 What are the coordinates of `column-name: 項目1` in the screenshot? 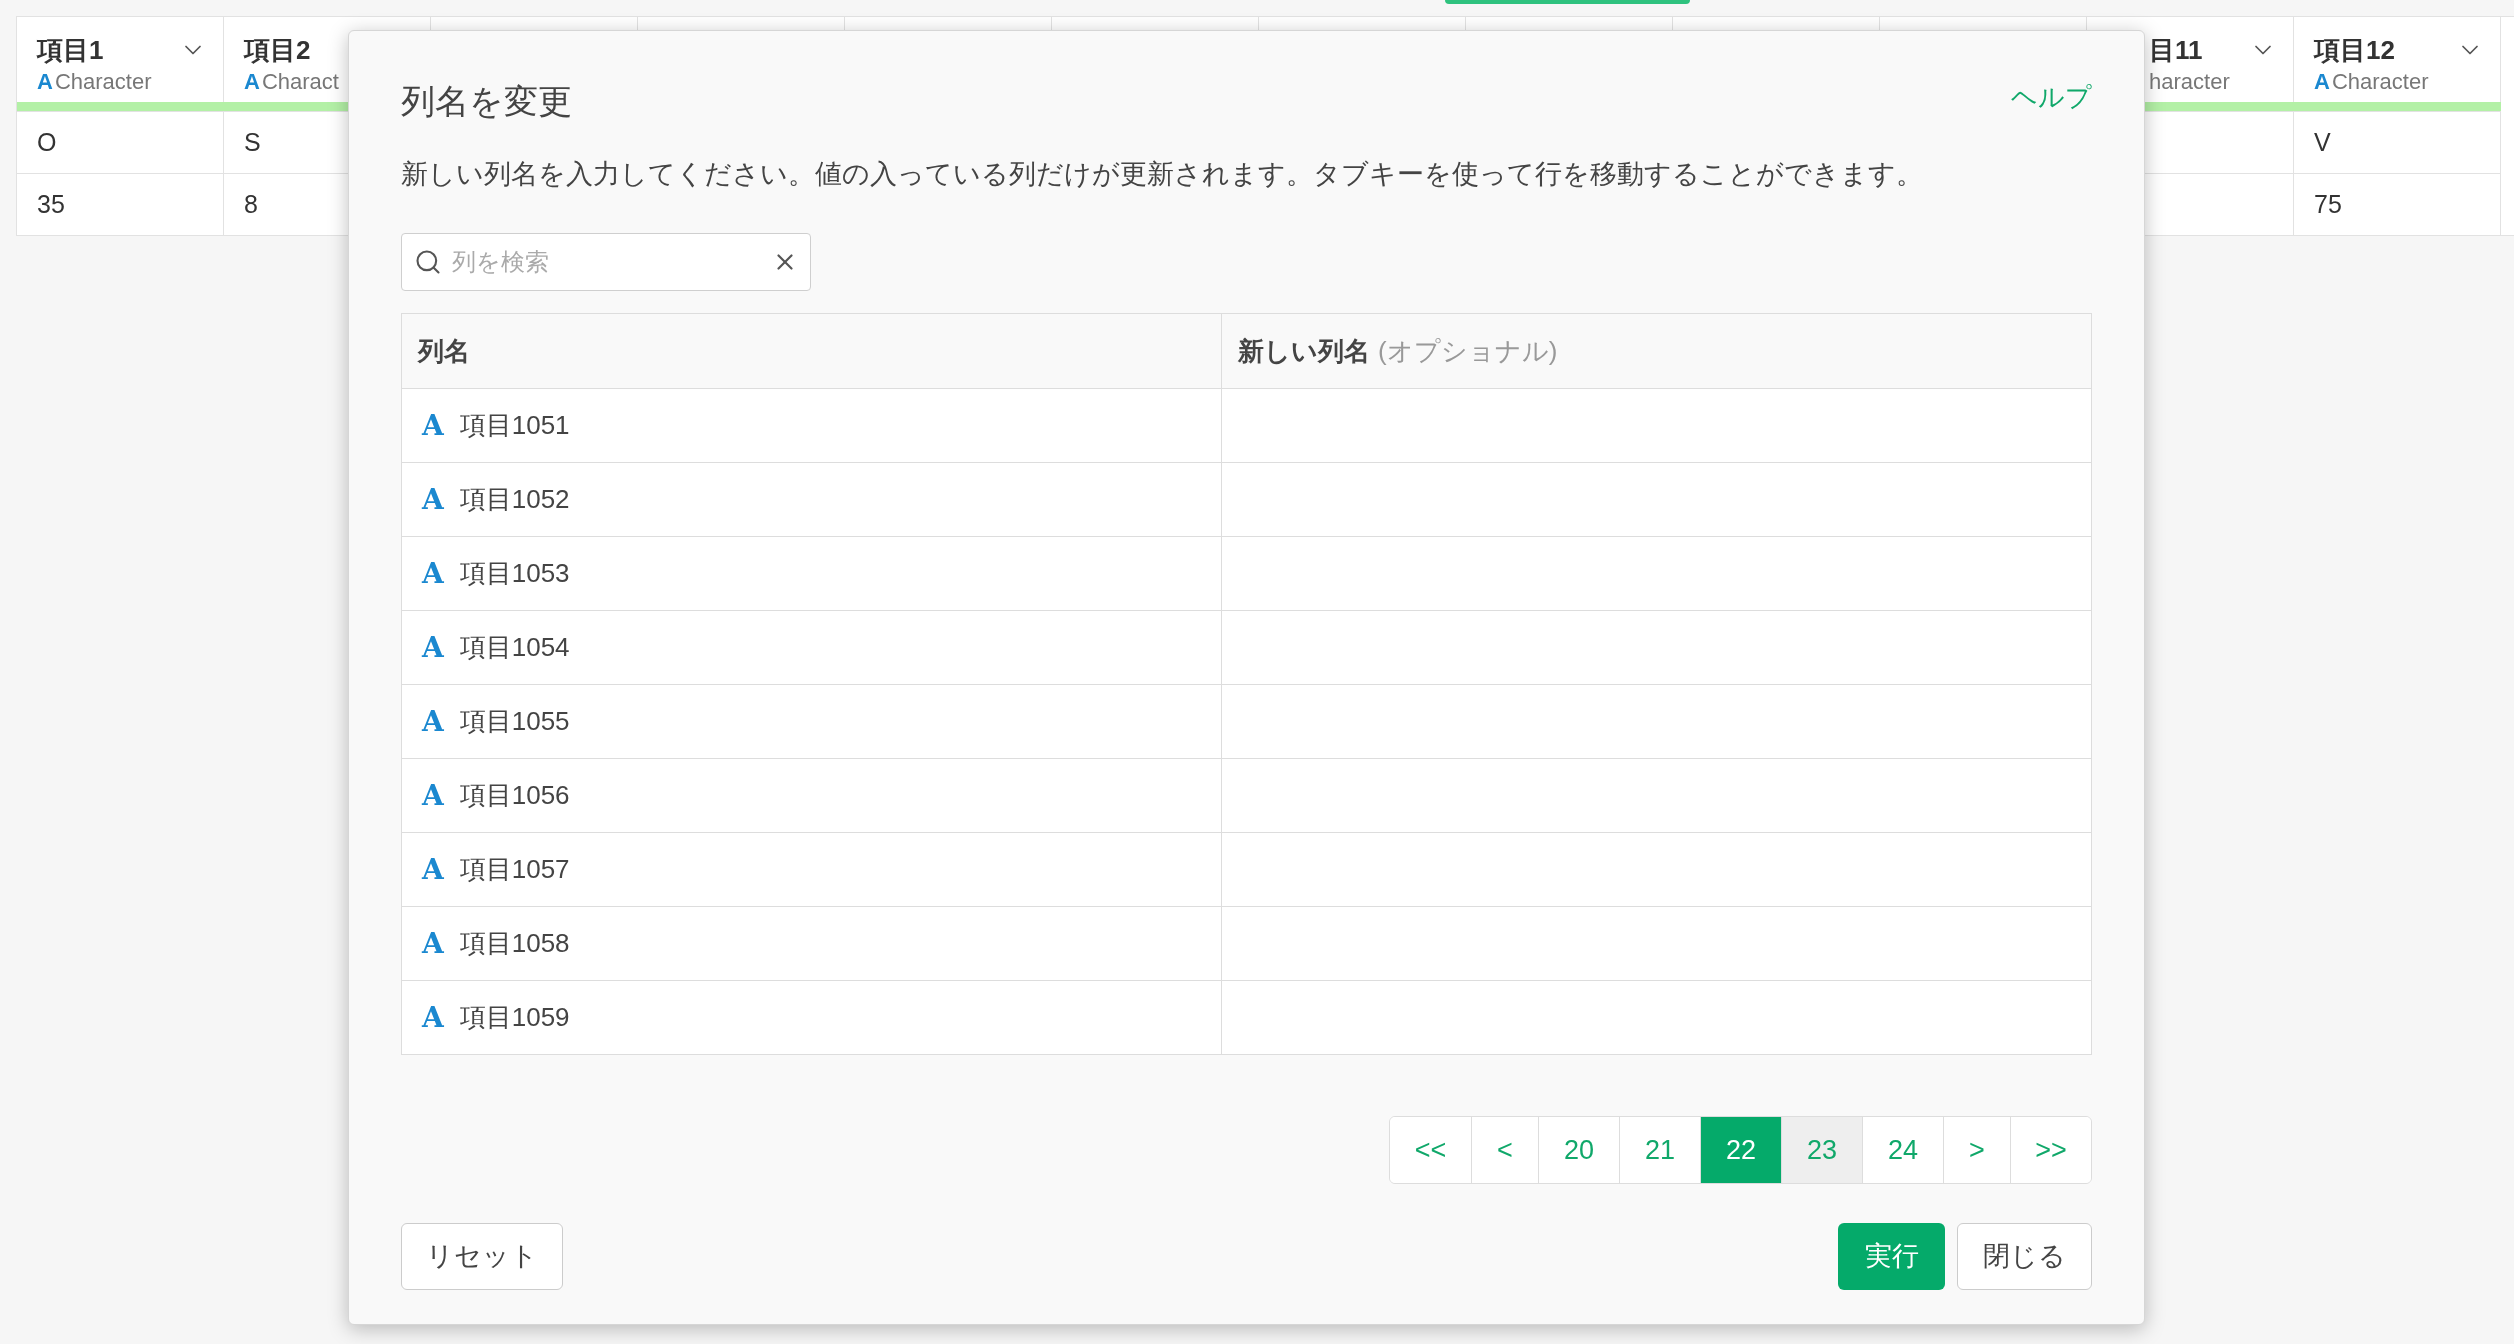 It's located at (70, 50).